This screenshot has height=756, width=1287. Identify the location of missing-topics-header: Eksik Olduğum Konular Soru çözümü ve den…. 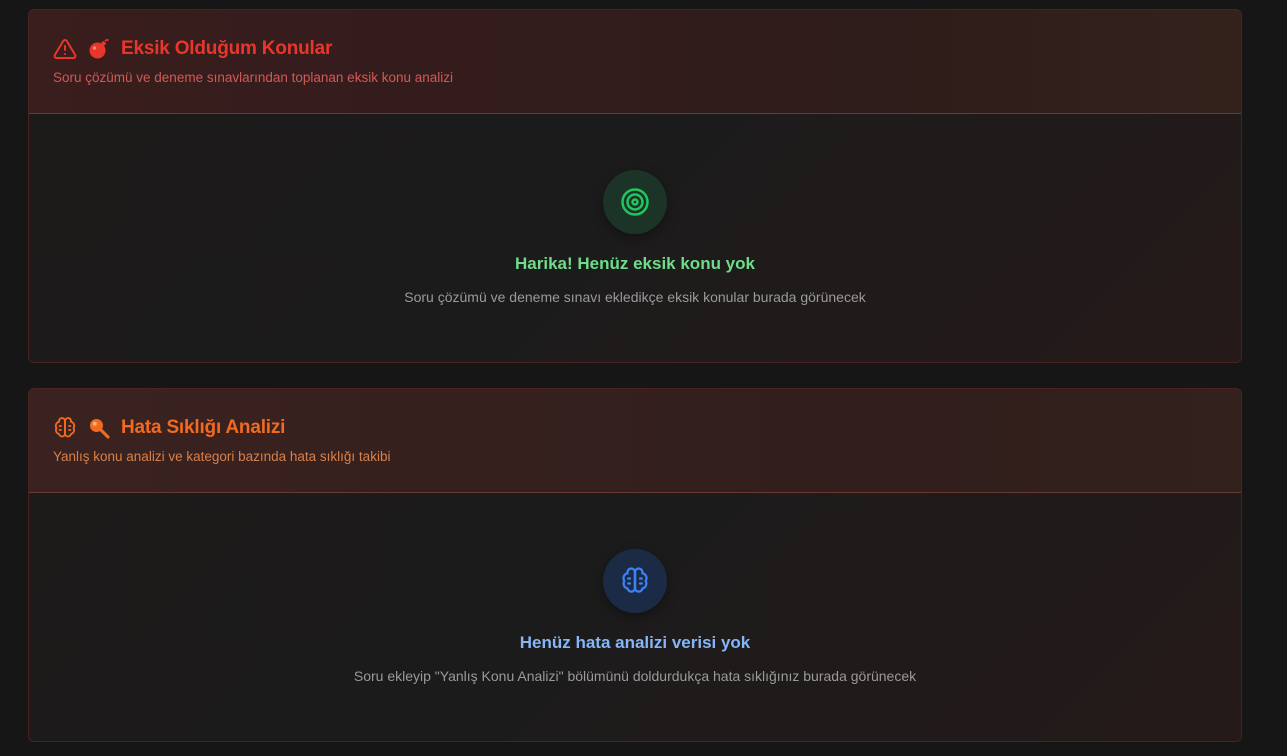
(635, 62).